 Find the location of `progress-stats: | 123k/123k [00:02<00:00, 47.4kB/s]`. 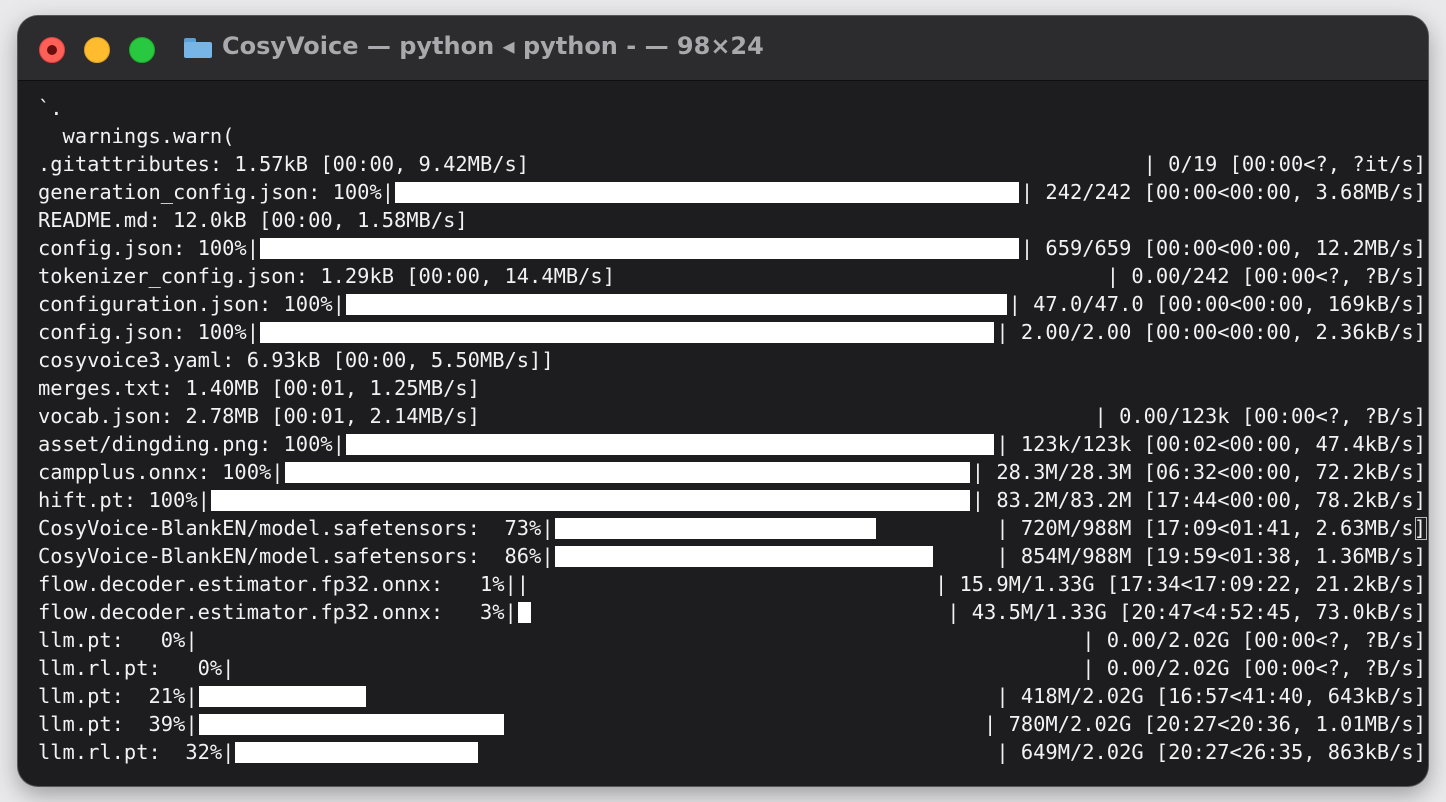

progress-stats: | 123k/123k [00:02<00:00, 47.4kB/s] is located at coordinates (1211, 444).